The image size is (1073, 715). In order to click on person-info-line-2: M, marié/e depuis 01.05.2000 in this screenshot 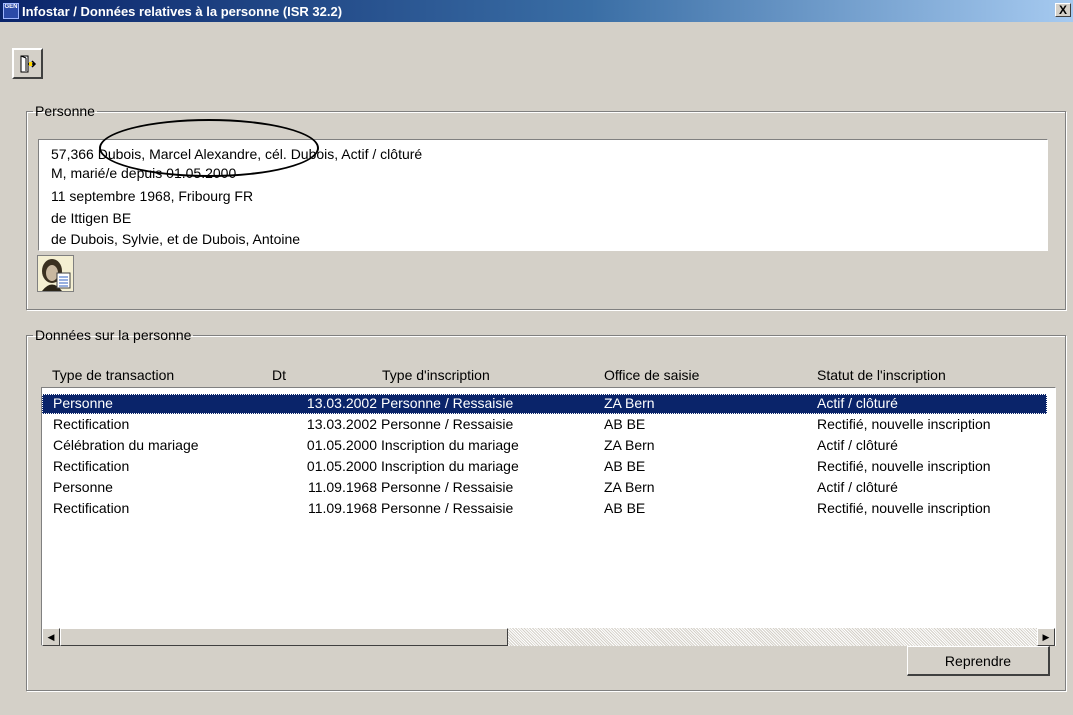, I will do `click(144, 173)`.